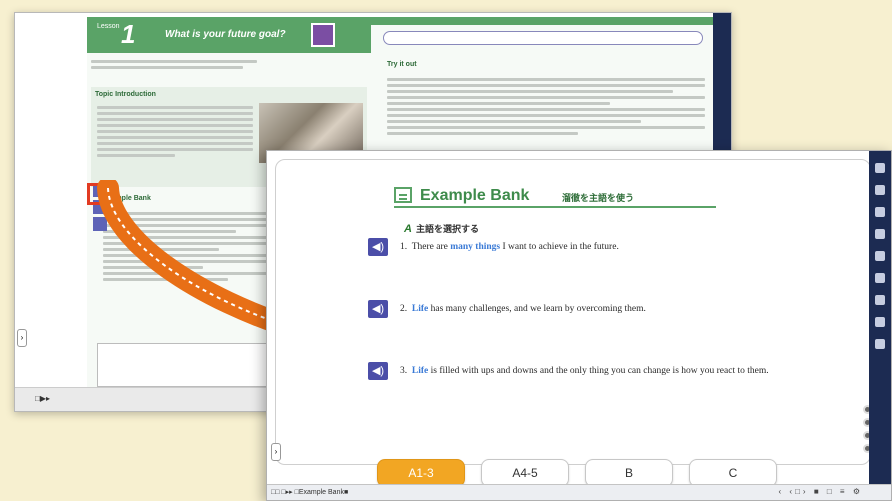 This screenshot has height=501, width=892. What do you see at coordinates (378, 247) in the screenshot?
I see `speaker-button-1: ◀)` at bounding box center [378, 247].